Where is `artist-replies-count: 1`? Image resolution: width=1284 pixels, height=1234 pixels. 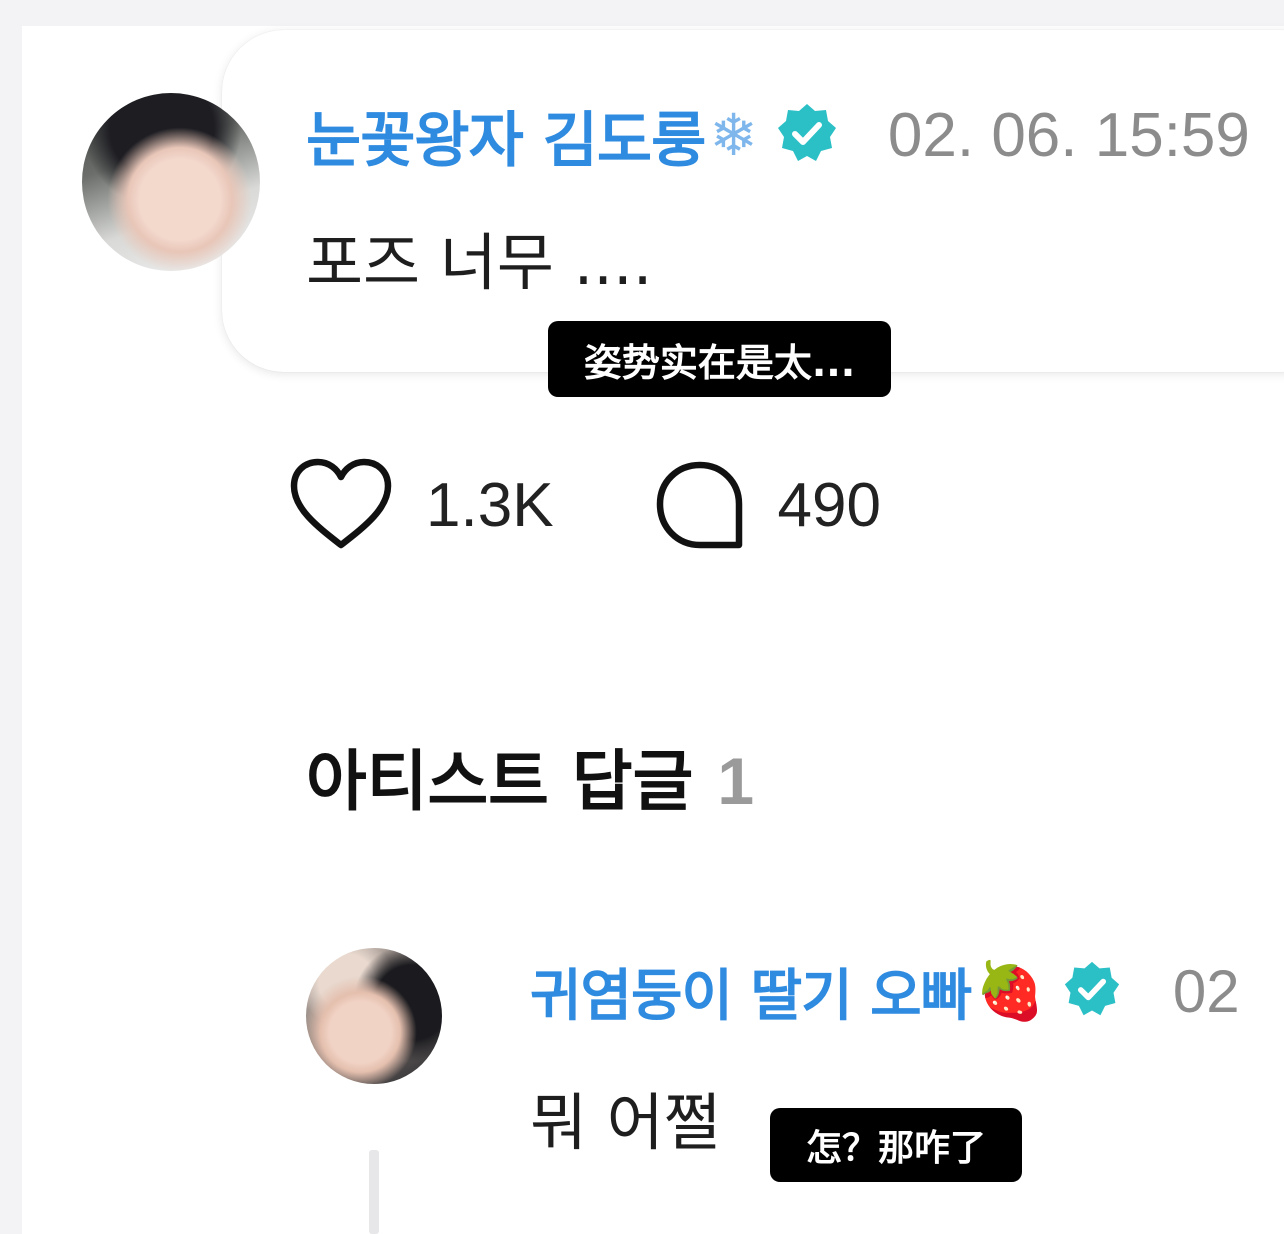 artist-replies-count: 1 is located at coordinates (736, 781).